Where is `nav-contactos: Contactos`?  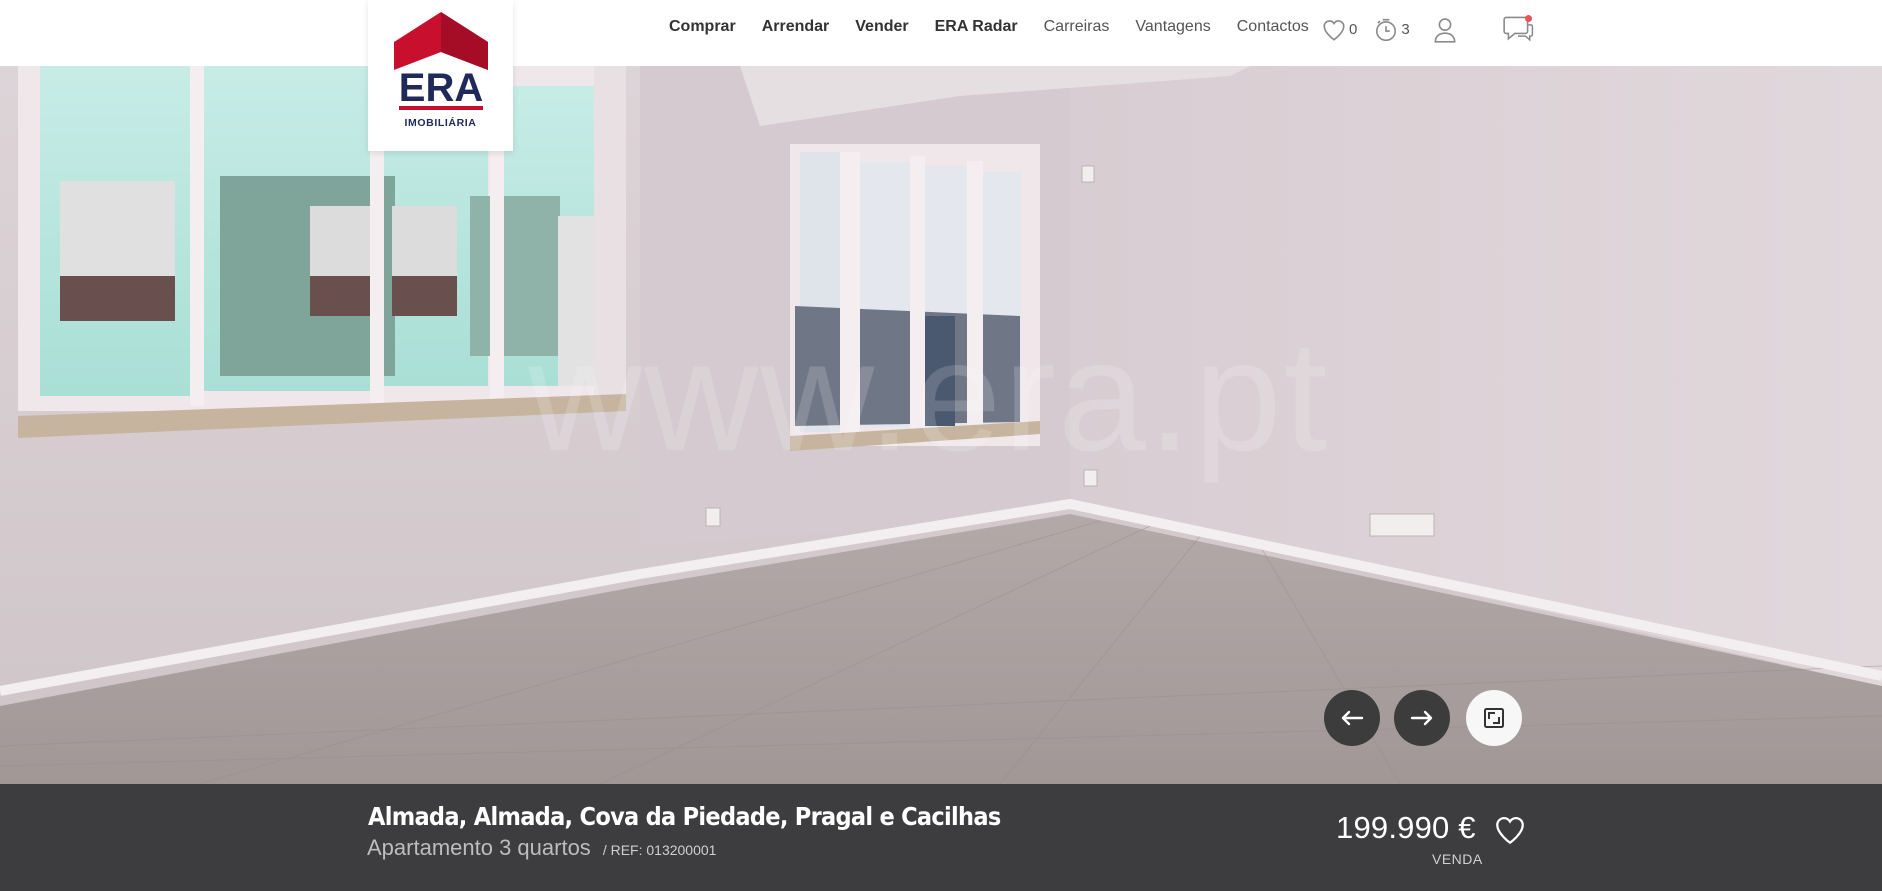 nav-contactos: Contactos is located at coordinates (1273, 27).